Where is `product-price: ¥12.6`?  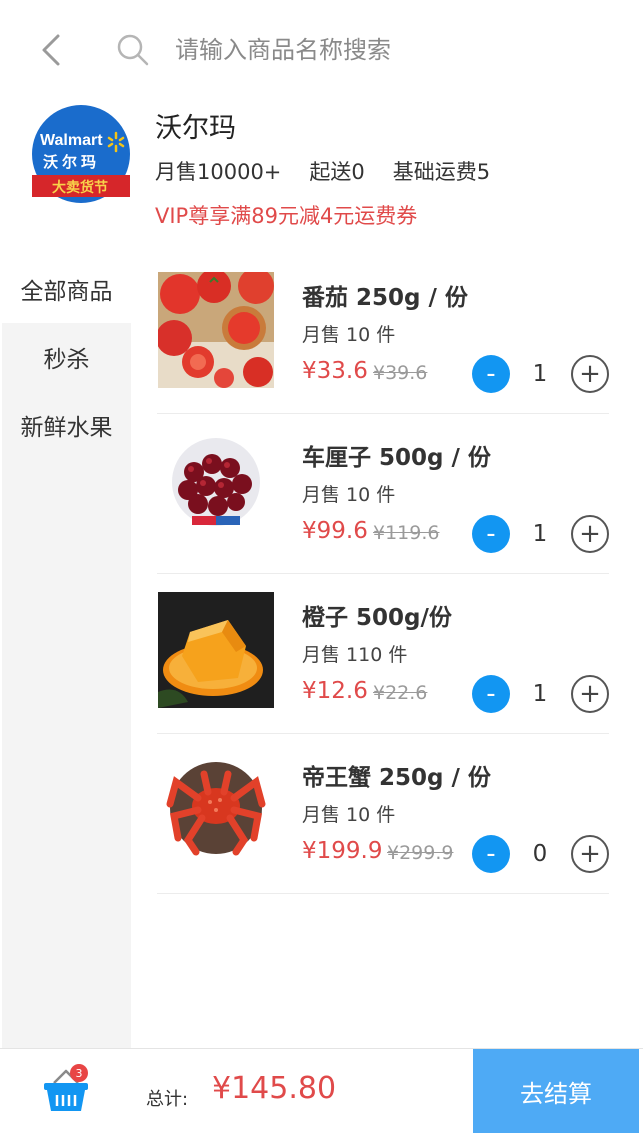 product-price: ¥12.6 is located at coordinates (335, 691).